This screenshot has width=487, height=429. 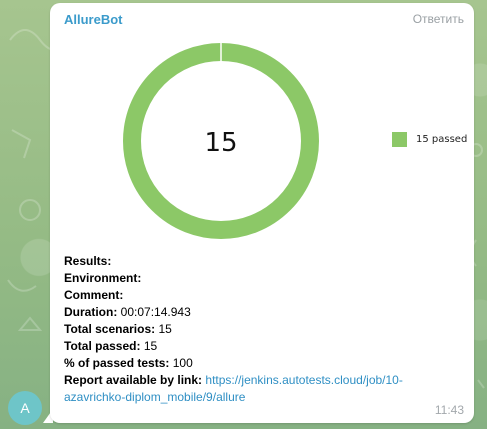 I want to click on duration-value: 00:07:14.943, so click(x=155, y=312).